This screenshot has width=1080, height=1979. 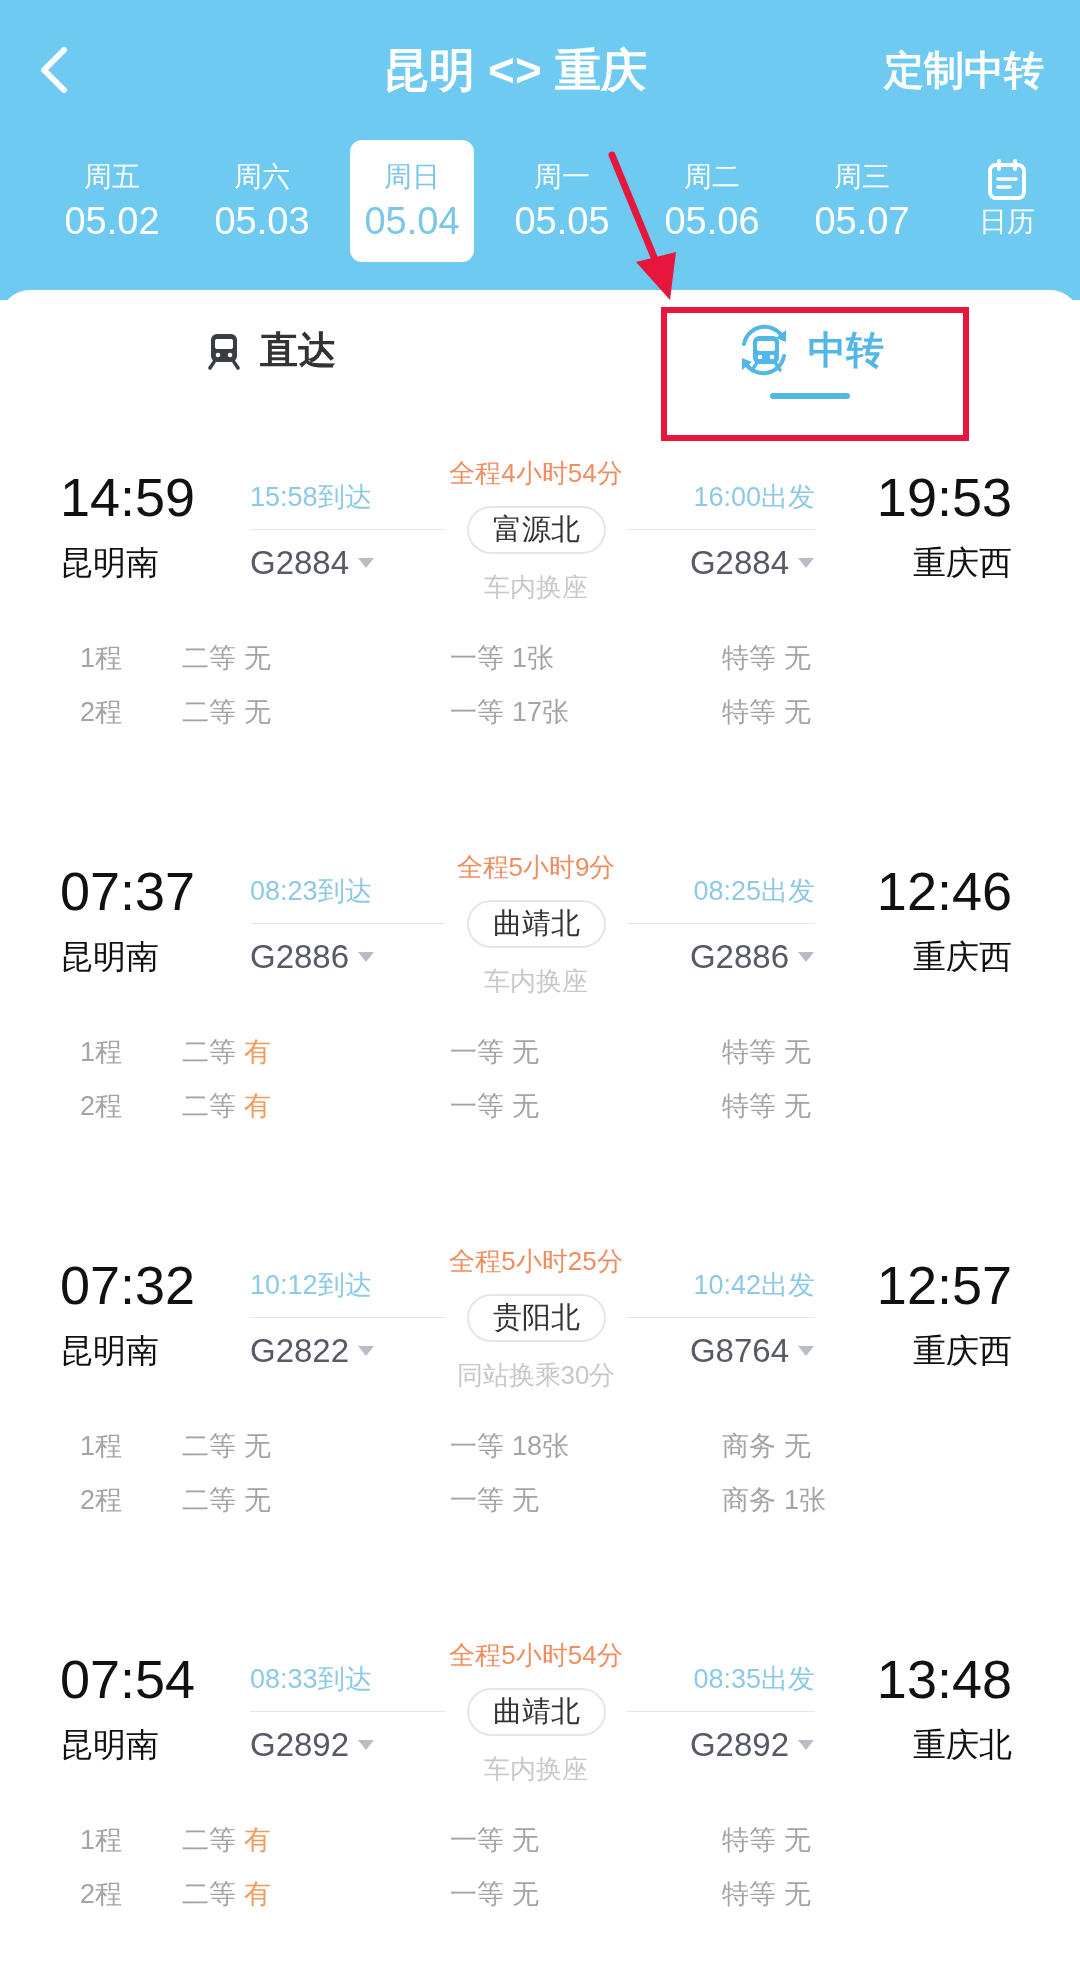 What do you see at coordinates (754, 497) in the screenshot?
I see `departure-time: 16:00出发` at bounding box center [754, 497].